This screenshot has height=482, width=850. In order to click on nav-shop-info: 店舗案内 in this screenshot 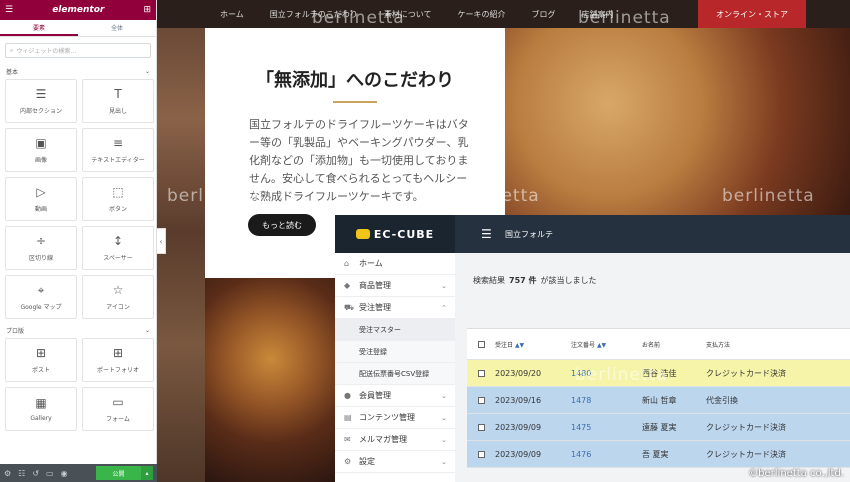, I will do `click(598, 14)`.